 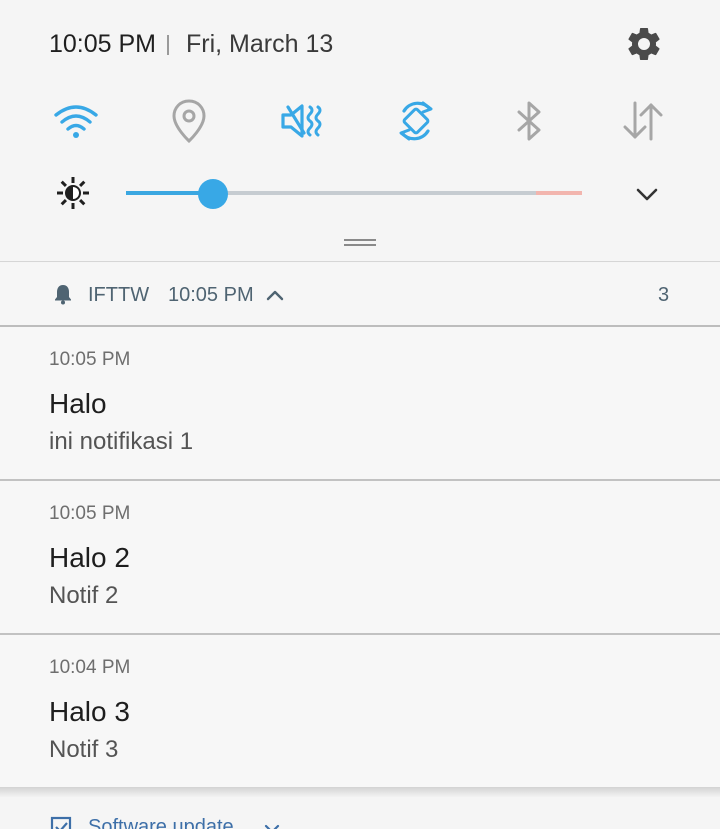 What do you see at coordinates (643, 121) in the screenshot?
I see `mobile-data-icon` at bounding box center [643, 121].